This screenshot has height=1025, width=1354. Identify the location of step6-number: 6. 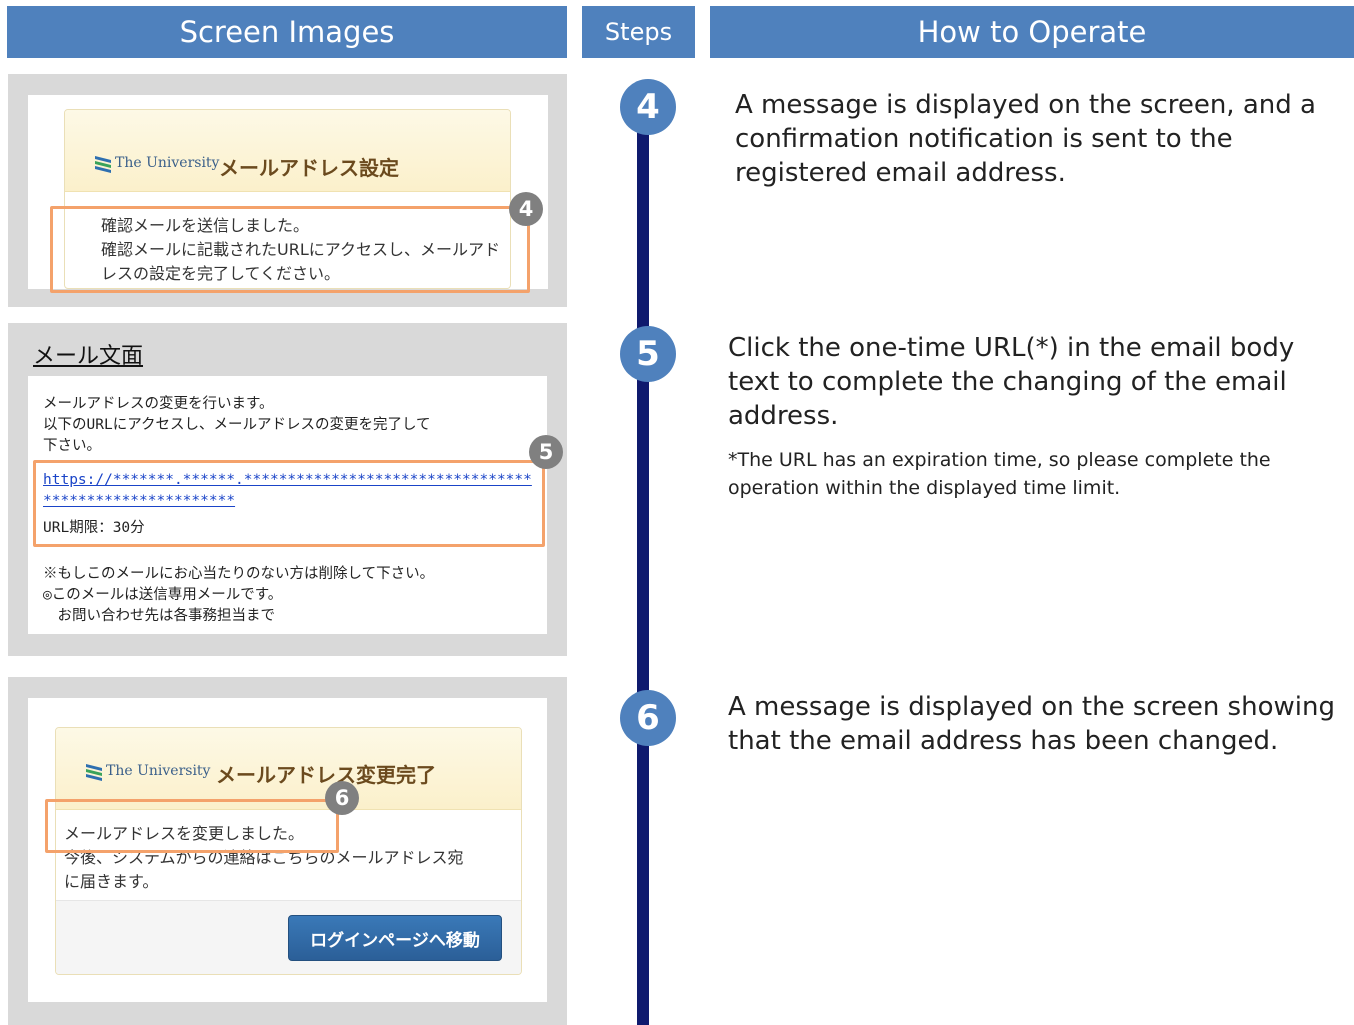
(648, 718).